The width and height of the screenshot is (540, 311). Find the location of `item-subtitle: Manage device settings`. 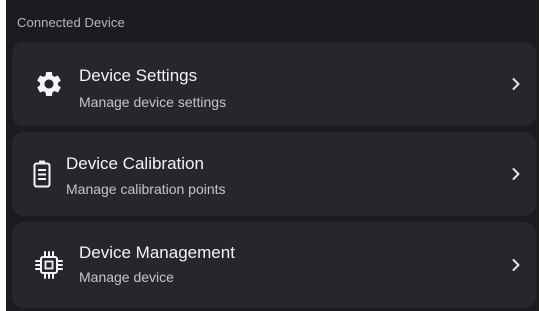

item-subtitle: Manage device settings is located at coordinates (153, 102).